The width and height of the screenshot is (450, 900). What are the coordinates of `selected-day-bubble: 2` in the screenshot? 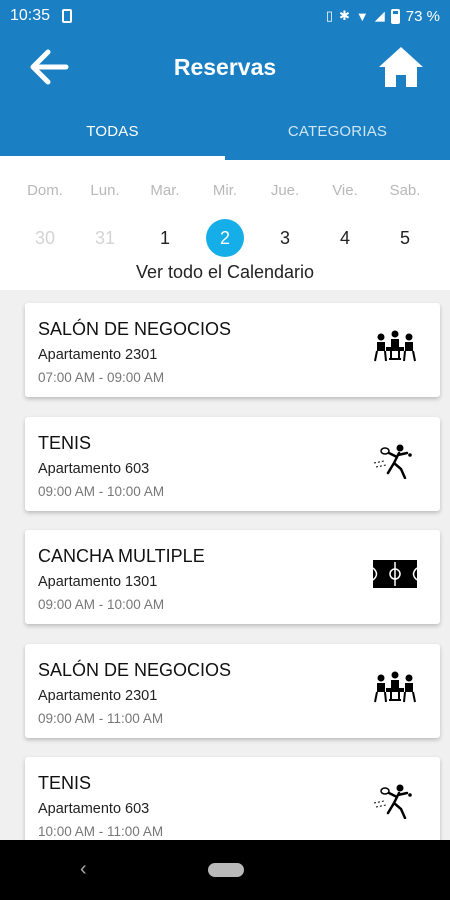 It's located at (225, 240).